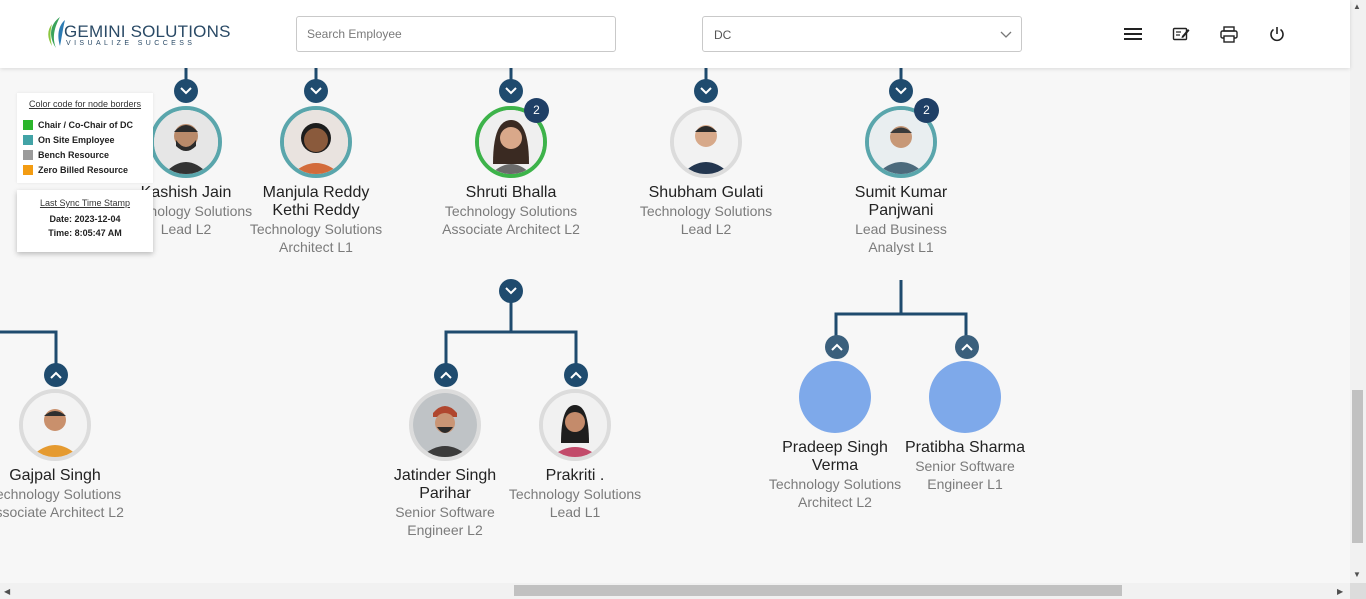 Image resolution: width=1366 pixels, height=599 pixels. I want to click on scroll-down-arrow-icon: ▼, so click(1357, 575).